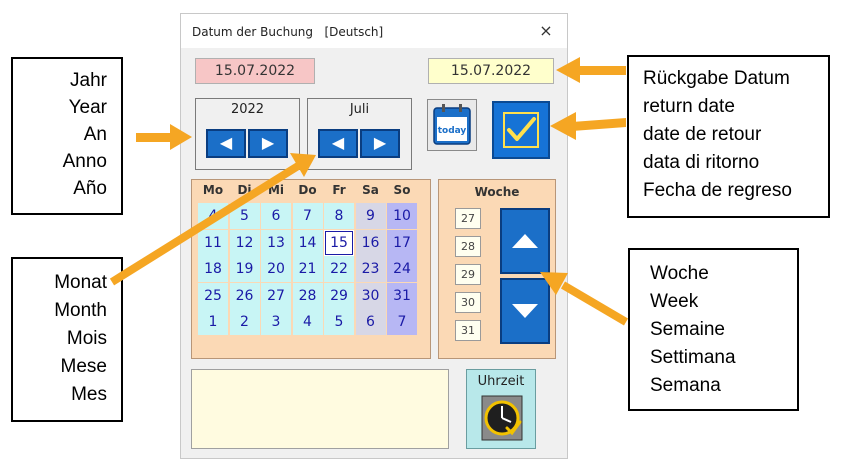 This screenshot has height=463, width=841. I want to click on calendar-day: 26, so click(244, 295).